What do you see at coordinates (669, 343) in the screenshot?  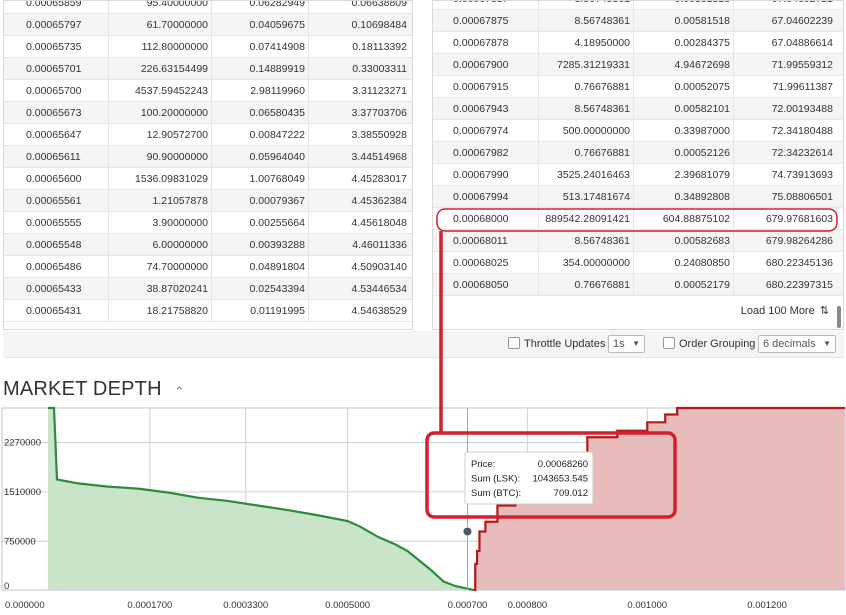 I see `grouping-checkbox` at bounding box center [669, 343].